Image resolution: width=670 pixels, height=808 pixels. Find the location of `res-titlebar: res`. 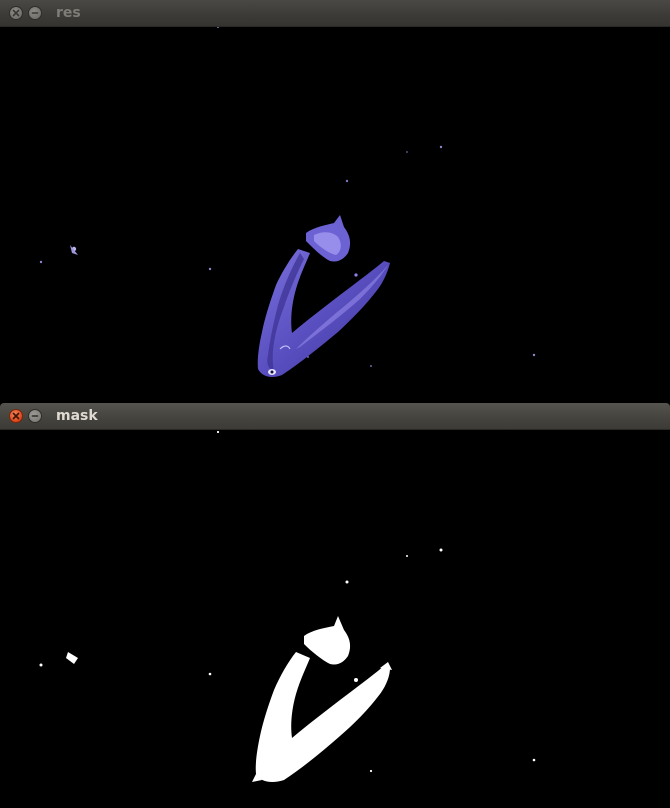

res-titlebar: res is located at coordinates (335, 13).